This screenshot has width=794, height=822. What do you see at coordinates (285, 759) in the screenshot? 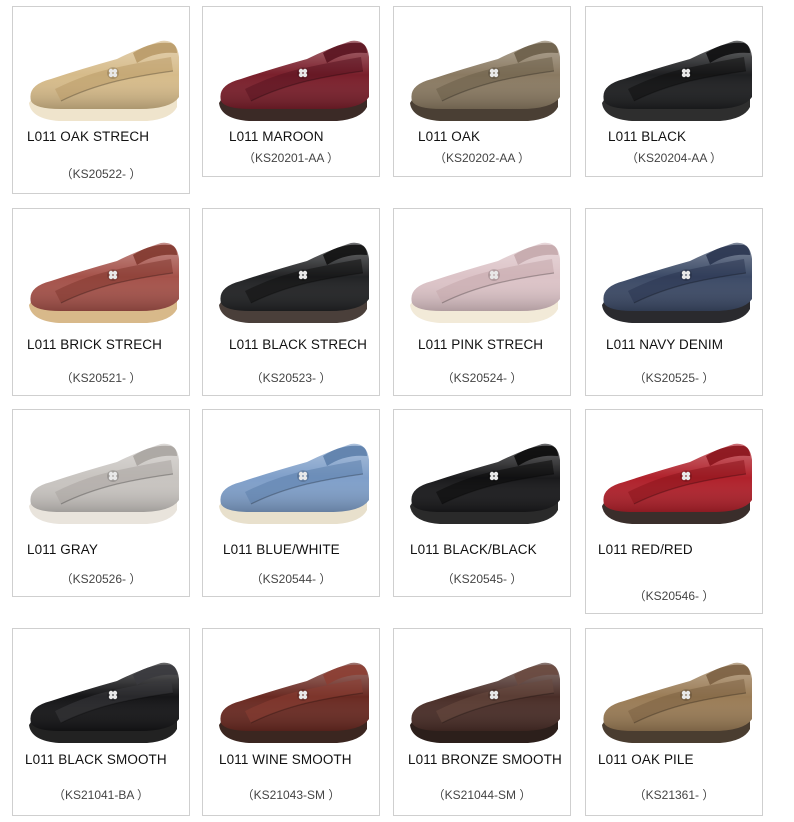
I see `product-name: L011 WINE SMOOTH` at bounding box center [285, 759].